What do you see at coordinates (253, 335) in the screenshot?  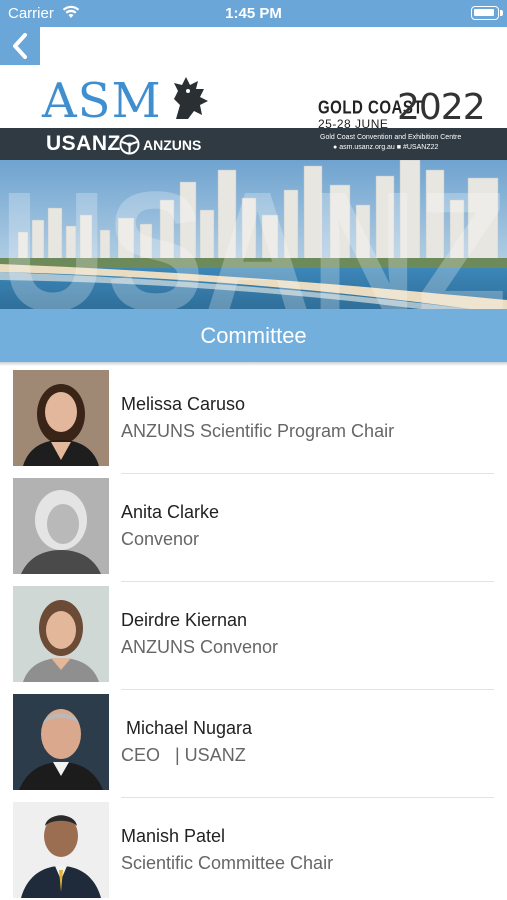 I see `section-title: Committee` at bounding box center [253, 335].